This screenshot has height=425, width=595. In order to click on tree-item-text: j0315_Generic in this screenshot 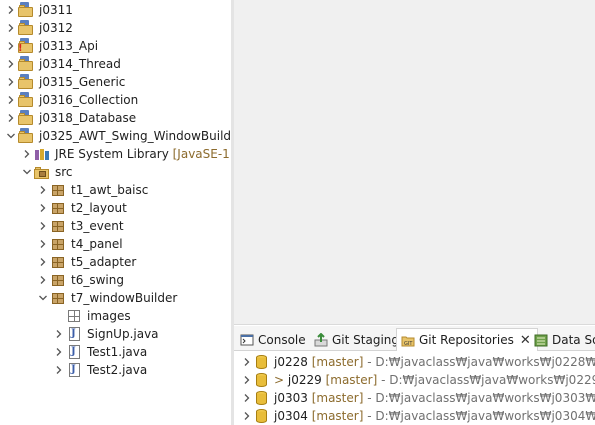, I will do `click(82, 82)`.